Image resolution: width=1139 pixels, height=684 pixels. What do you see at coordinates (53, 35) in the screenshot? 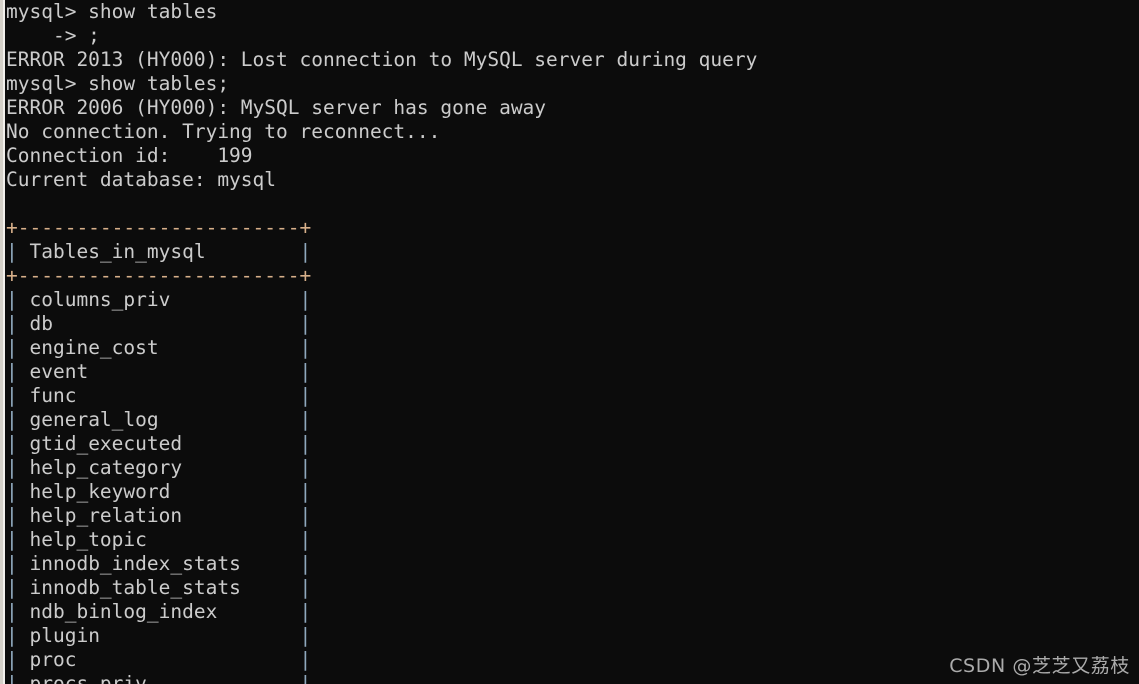
I see `terminal-line-continuation: -> ;` at bounding box center [53, 35].